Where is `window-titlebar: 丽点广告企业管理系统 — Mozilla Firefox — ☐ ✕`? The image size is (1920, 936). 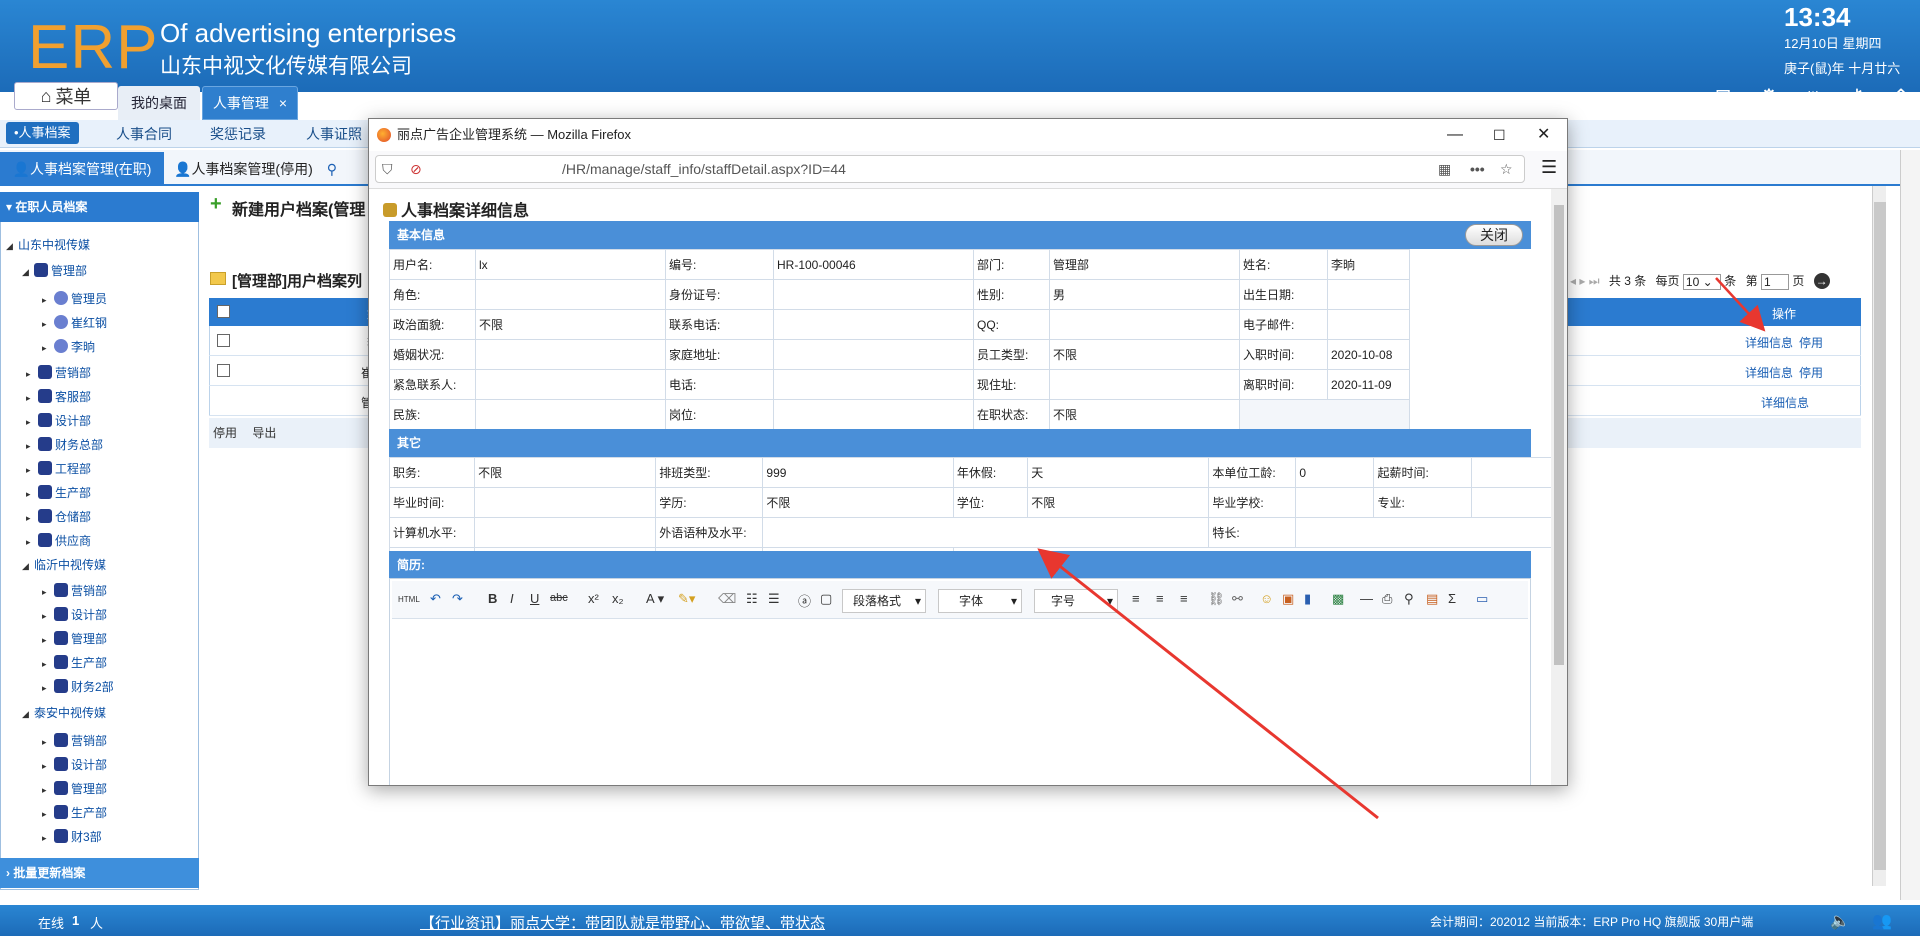
window-titlebar: 丽点广告企业管理系统 — Mozilla Firefox — ☐ ✕ is located at coordinates (968, 135).